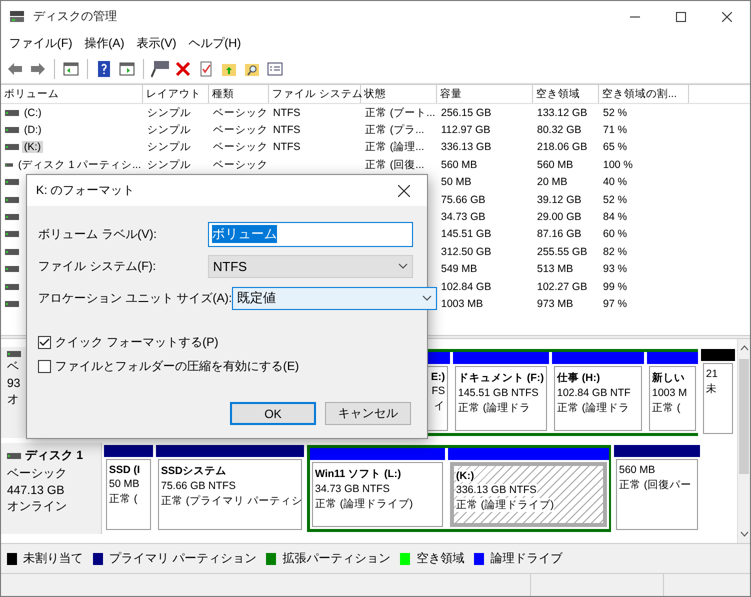 The image size is (751, 597). Describe the element at coordinates (559, 200) in the screenshot. I see `table-cell: 39.12 GB` at that location.